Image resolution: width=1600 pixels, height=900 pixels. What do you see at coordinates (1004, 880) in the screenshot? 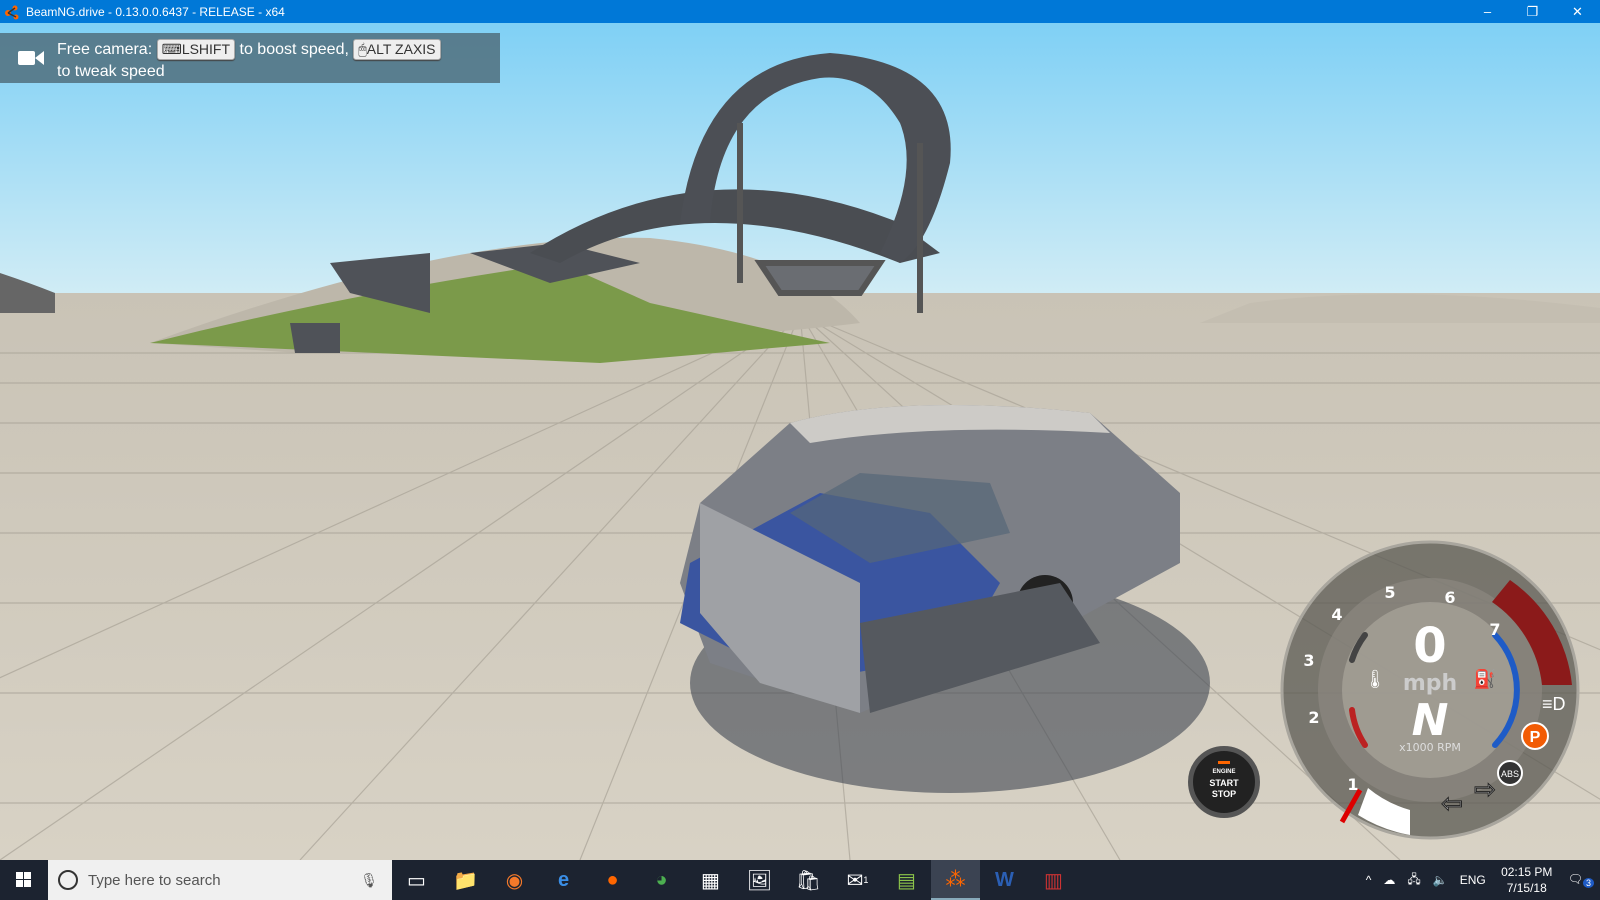
I see `word-icon: W` at bounding box center [1004, 880].